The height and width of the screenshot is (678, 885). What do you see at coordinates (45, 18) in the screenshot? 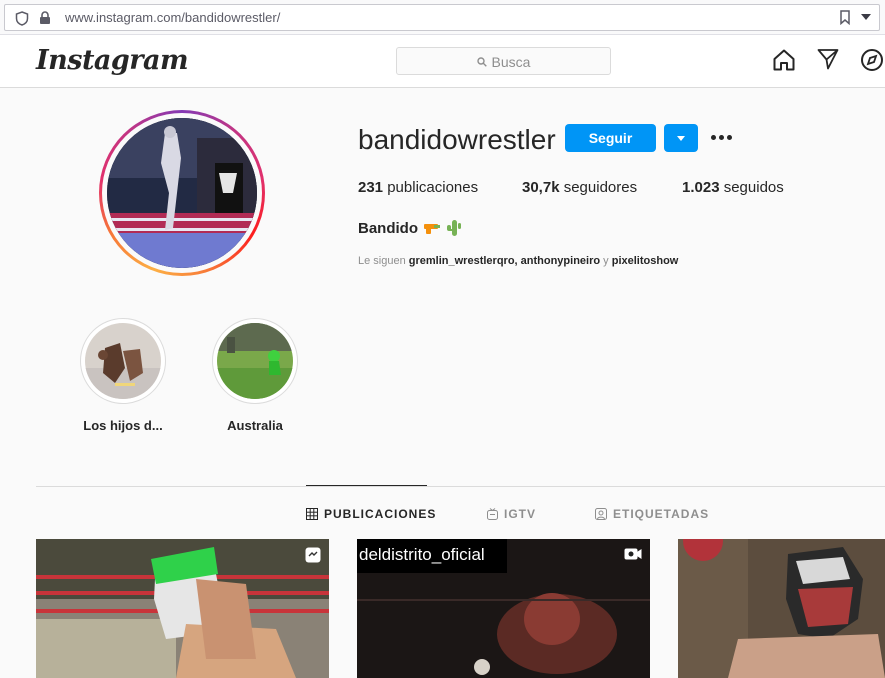
I see `lock-icon` at bounding box center [45, 18].